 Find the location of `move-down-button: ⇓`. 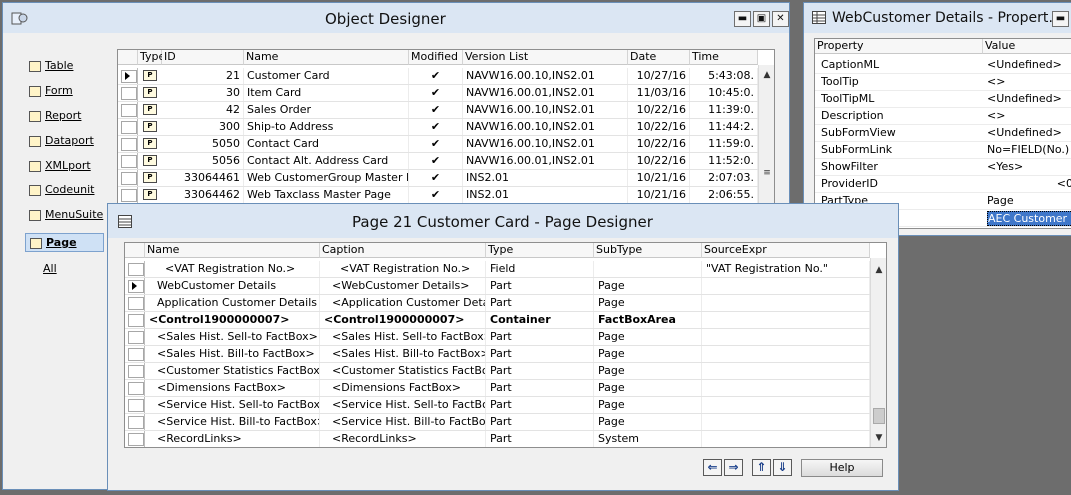

move-down-button: ⇓ is located at coordinates (782, 467).